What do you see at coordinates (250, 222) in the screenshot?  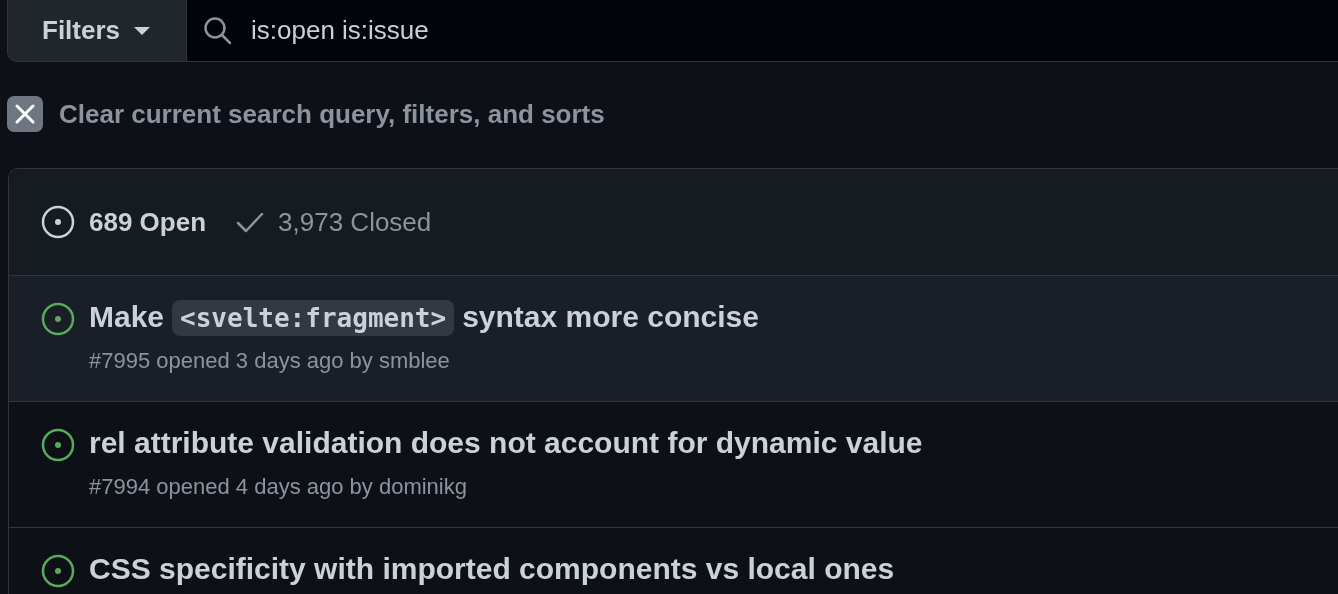 I see `check-icon` at bounding box center [250, 222].